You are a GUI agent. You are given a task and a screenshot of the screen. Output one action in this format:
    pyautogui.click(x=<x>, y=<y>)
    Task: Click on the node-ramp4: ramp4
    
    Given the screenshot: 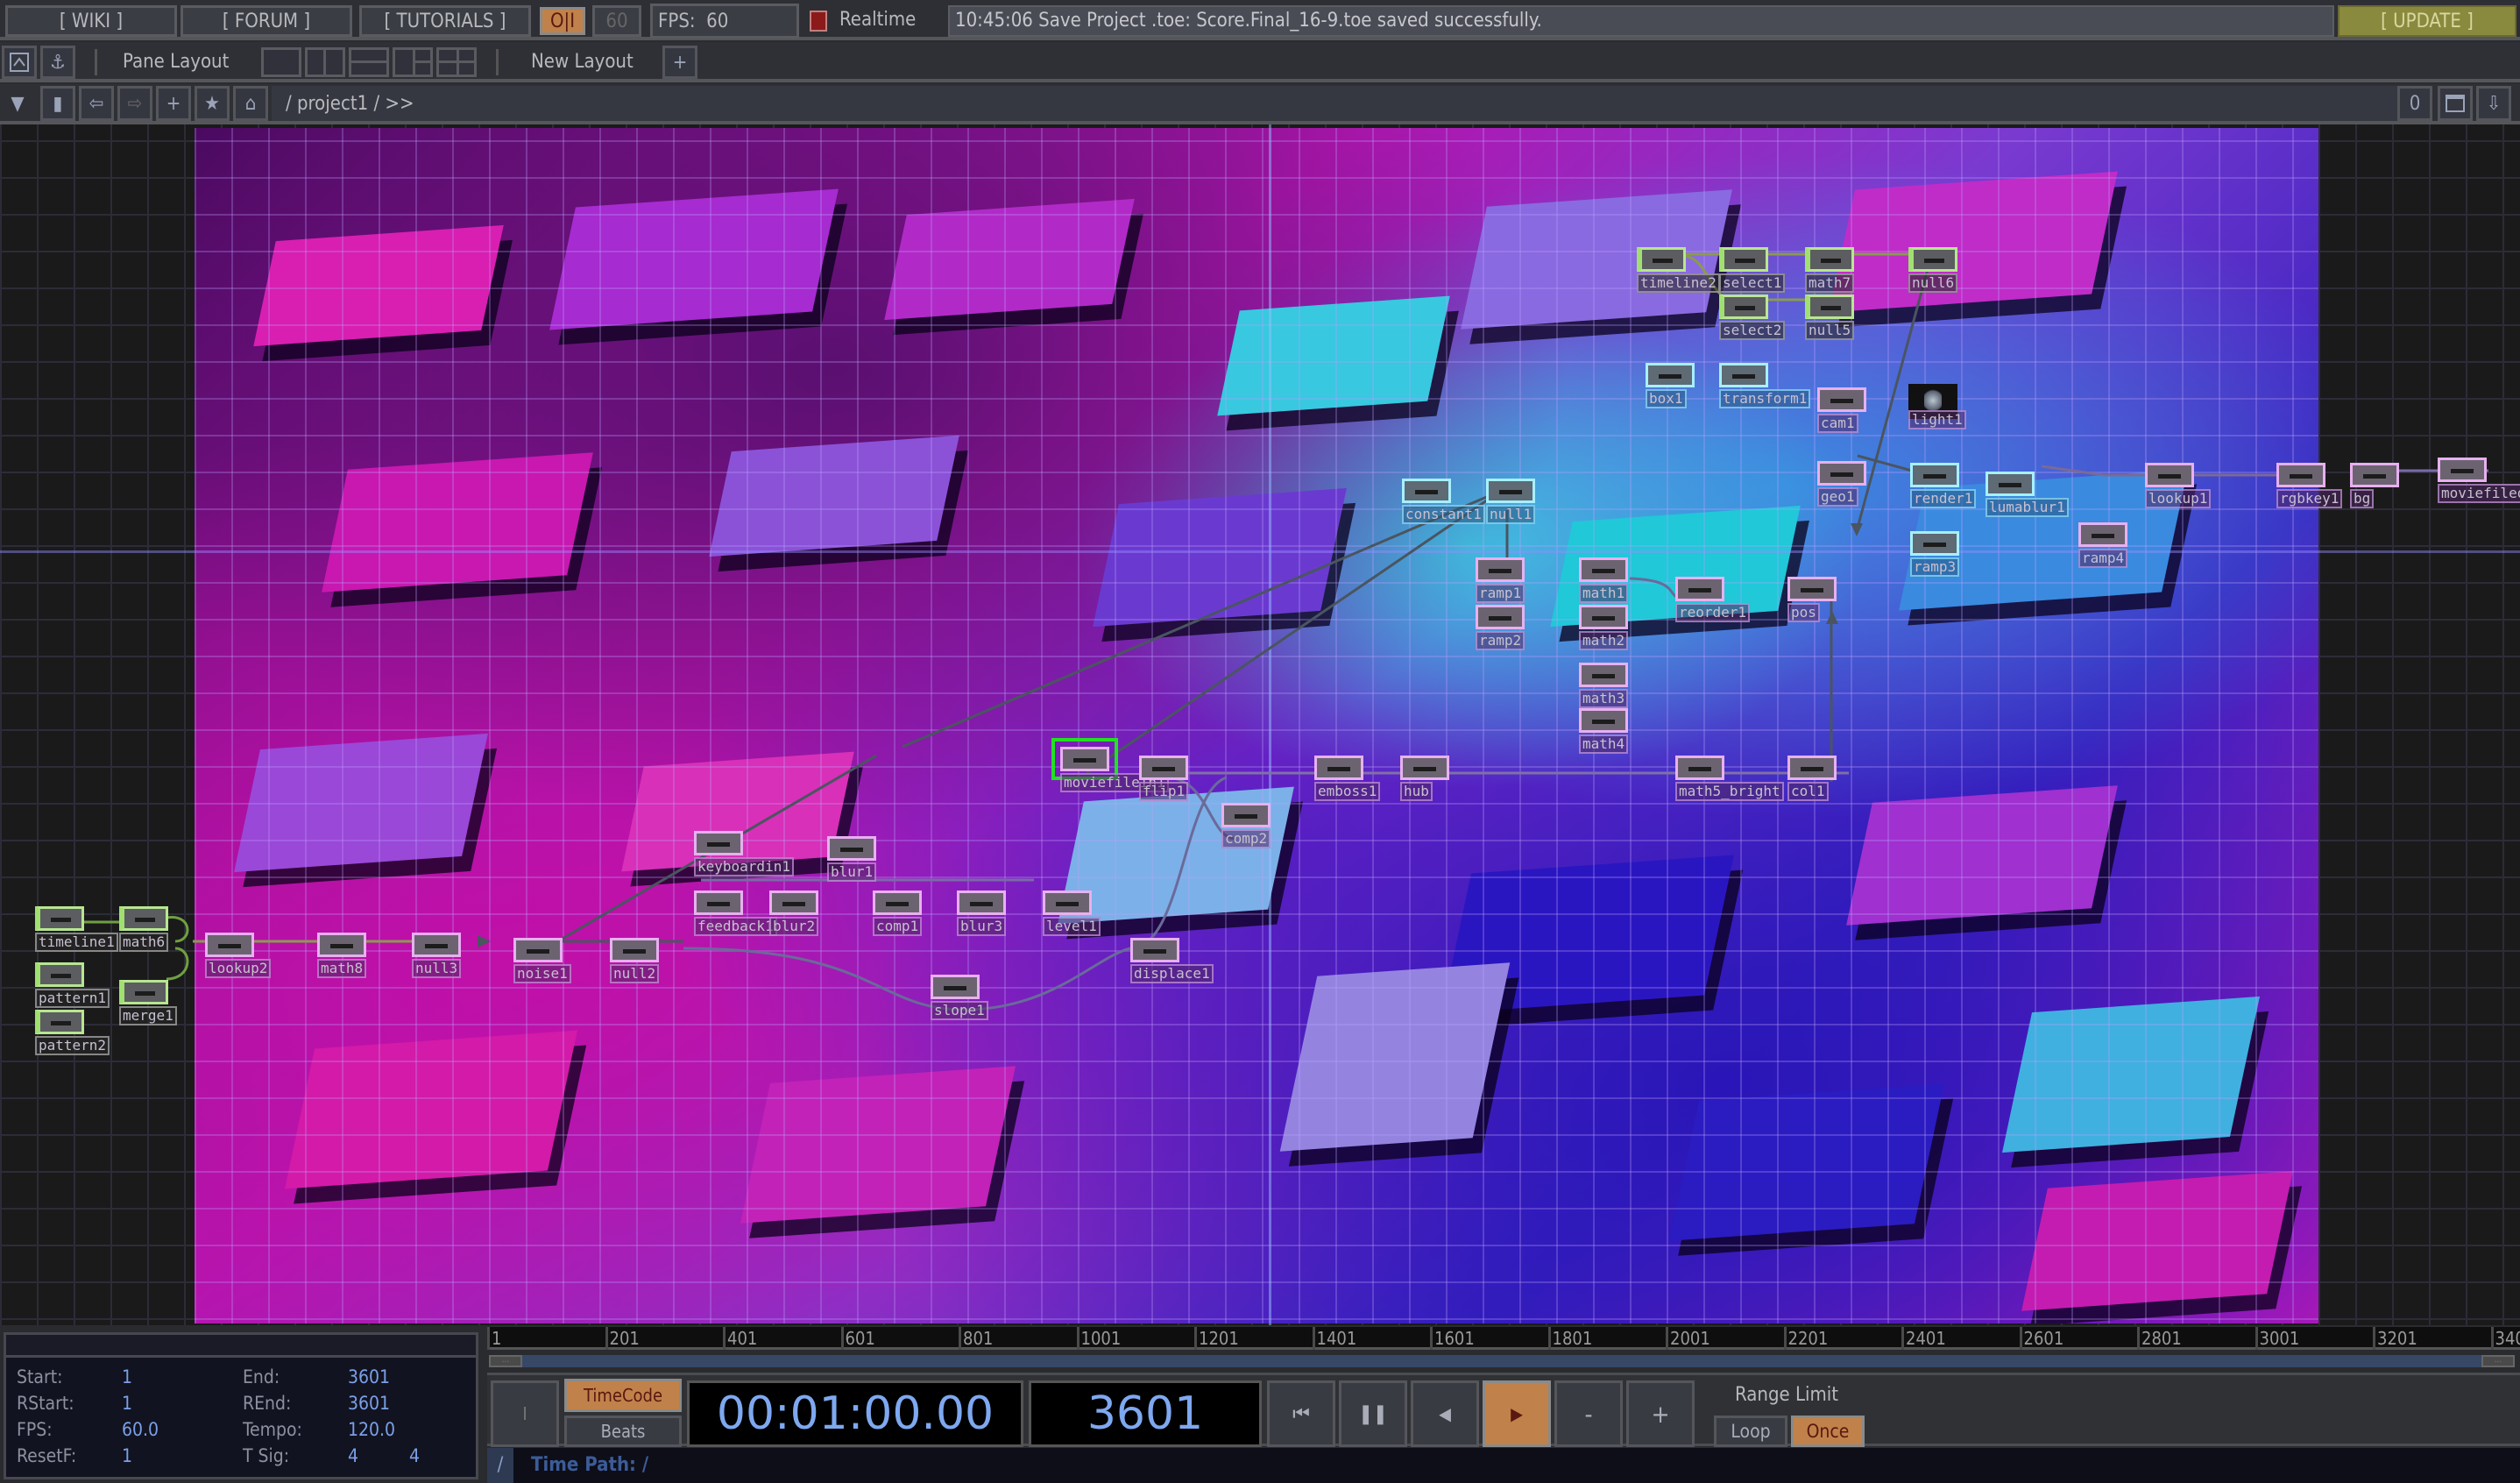 What is the action you would take?
    pyautogui.click(x=2103, y=545)
    